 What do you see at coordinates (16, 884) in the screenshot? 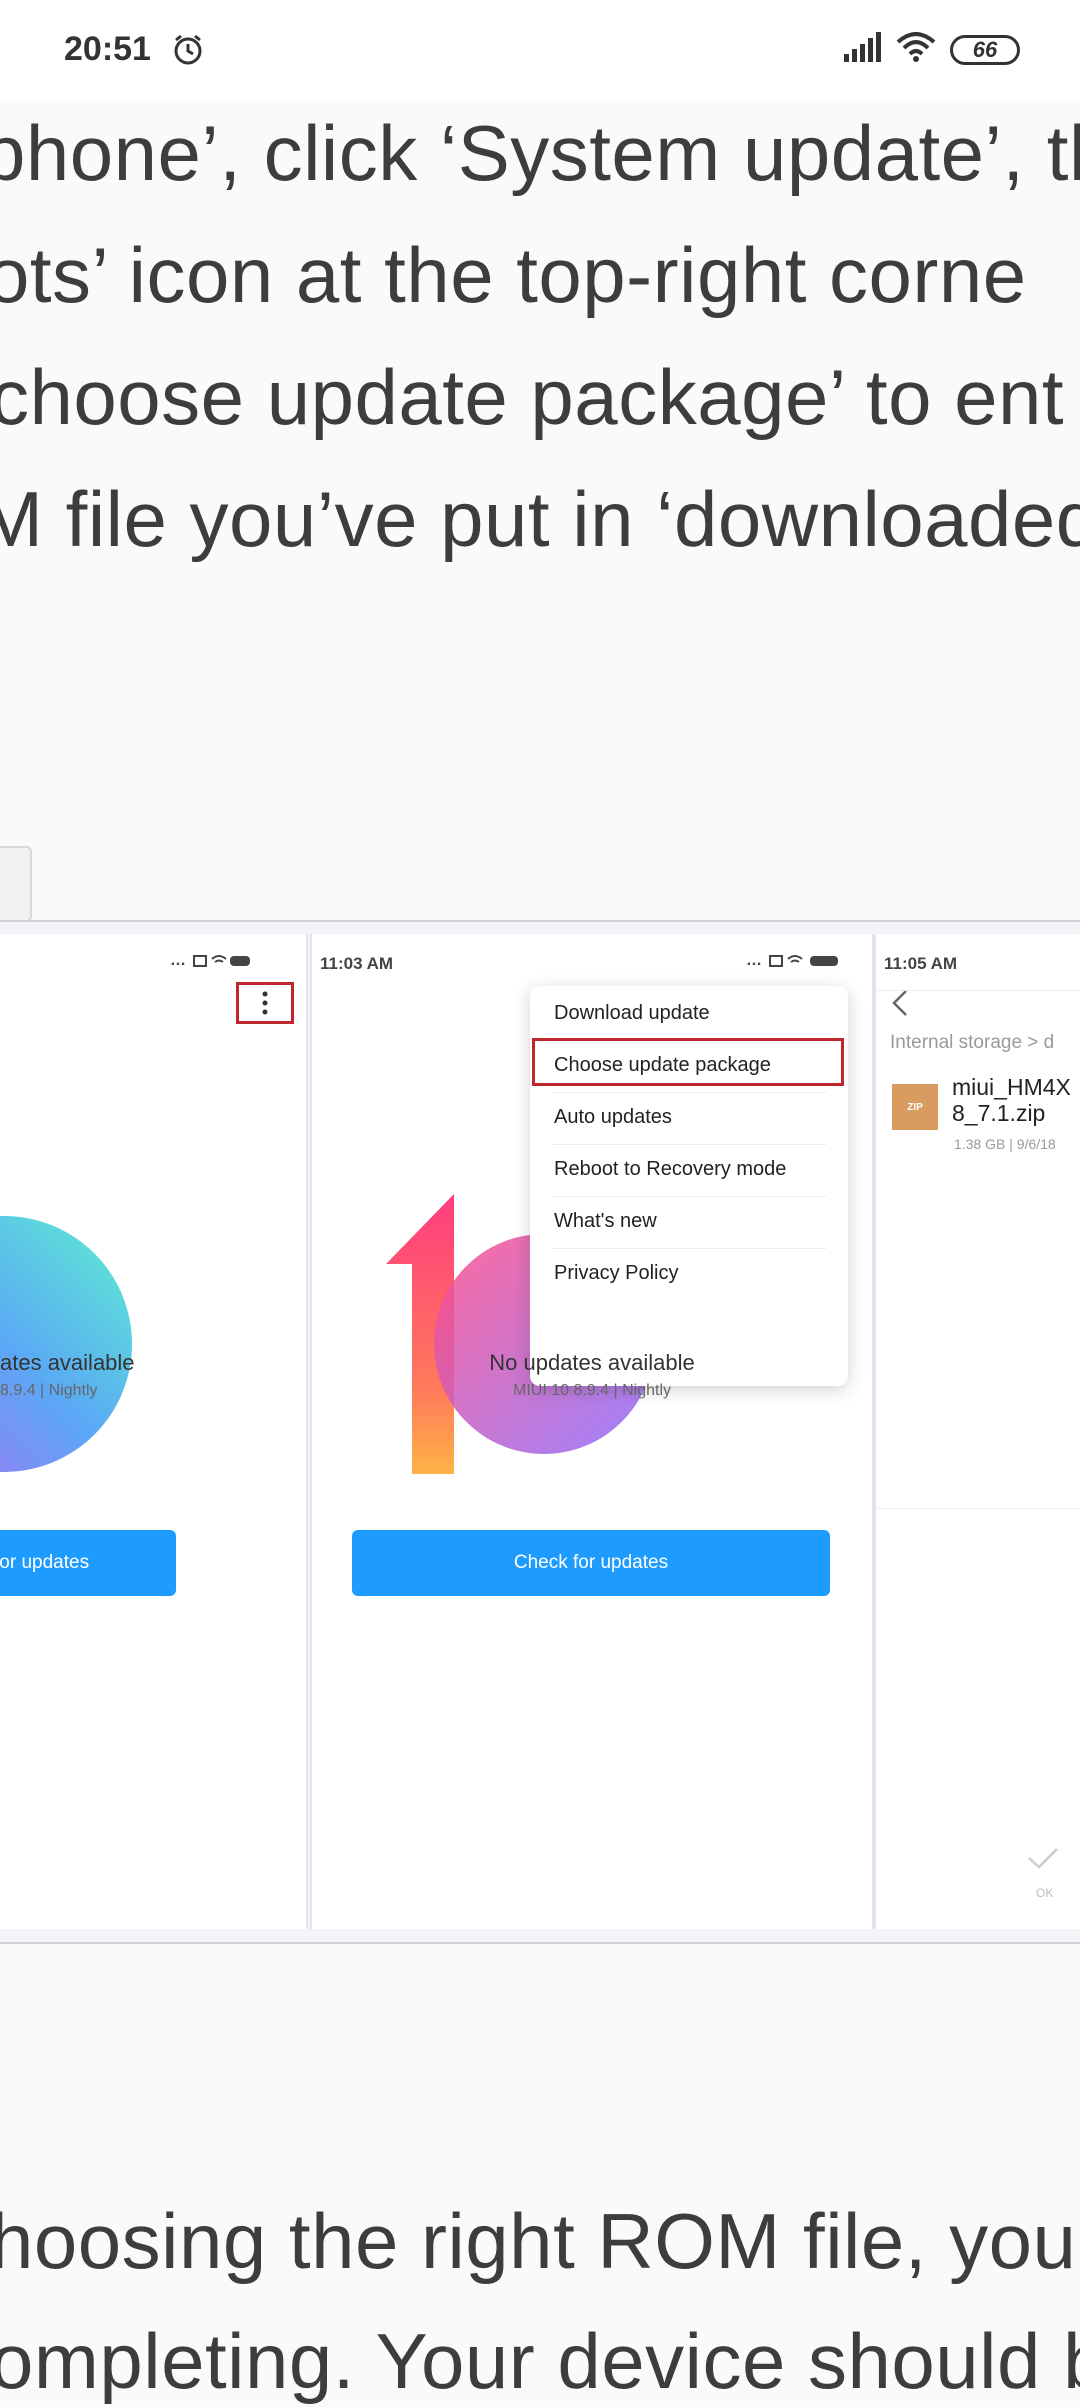
I see `image-caption-tab` at bounding box center [16, 884].